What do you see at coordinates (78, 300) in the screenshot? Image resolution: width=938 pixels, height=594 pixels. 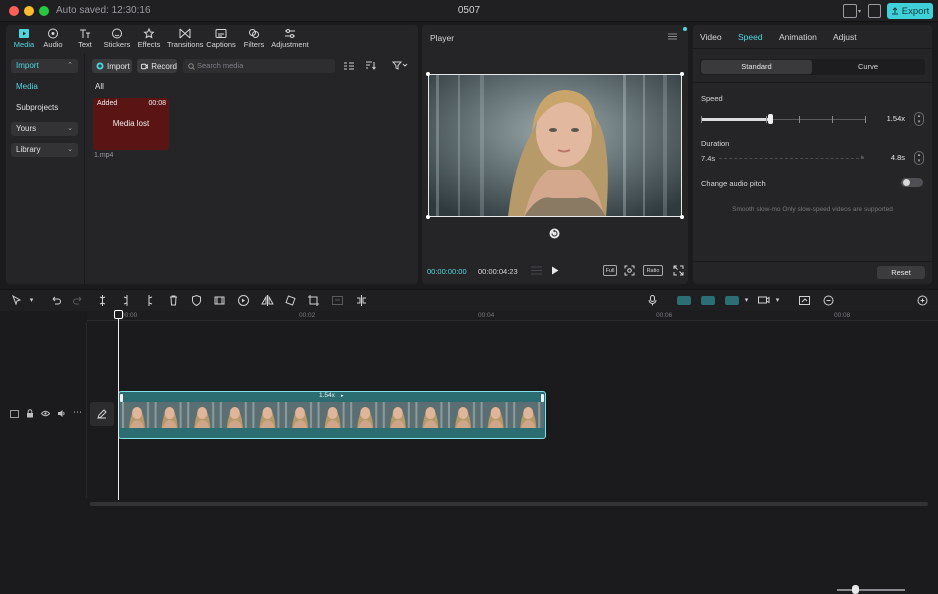 I see `redo-icon` at bounding box center [78, 300].